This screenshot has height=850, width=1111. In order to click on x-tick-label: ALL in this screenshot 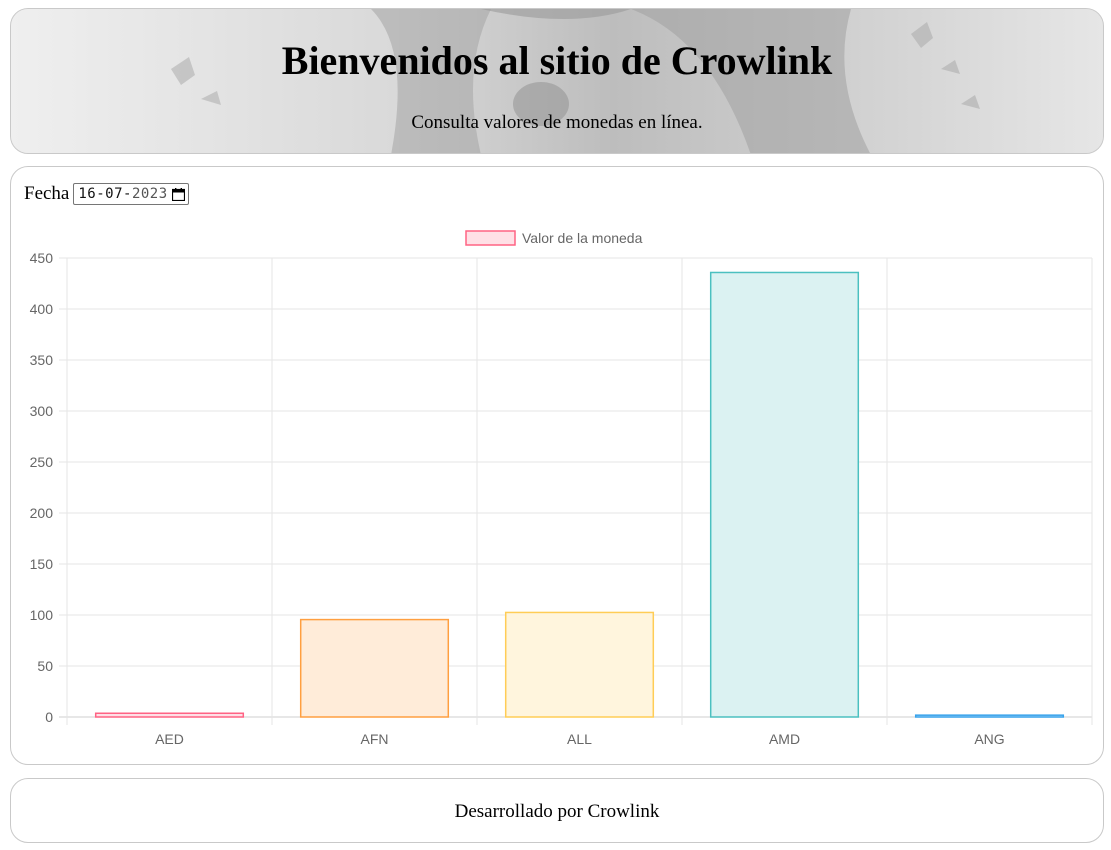, I will do `click(579, 739)`.